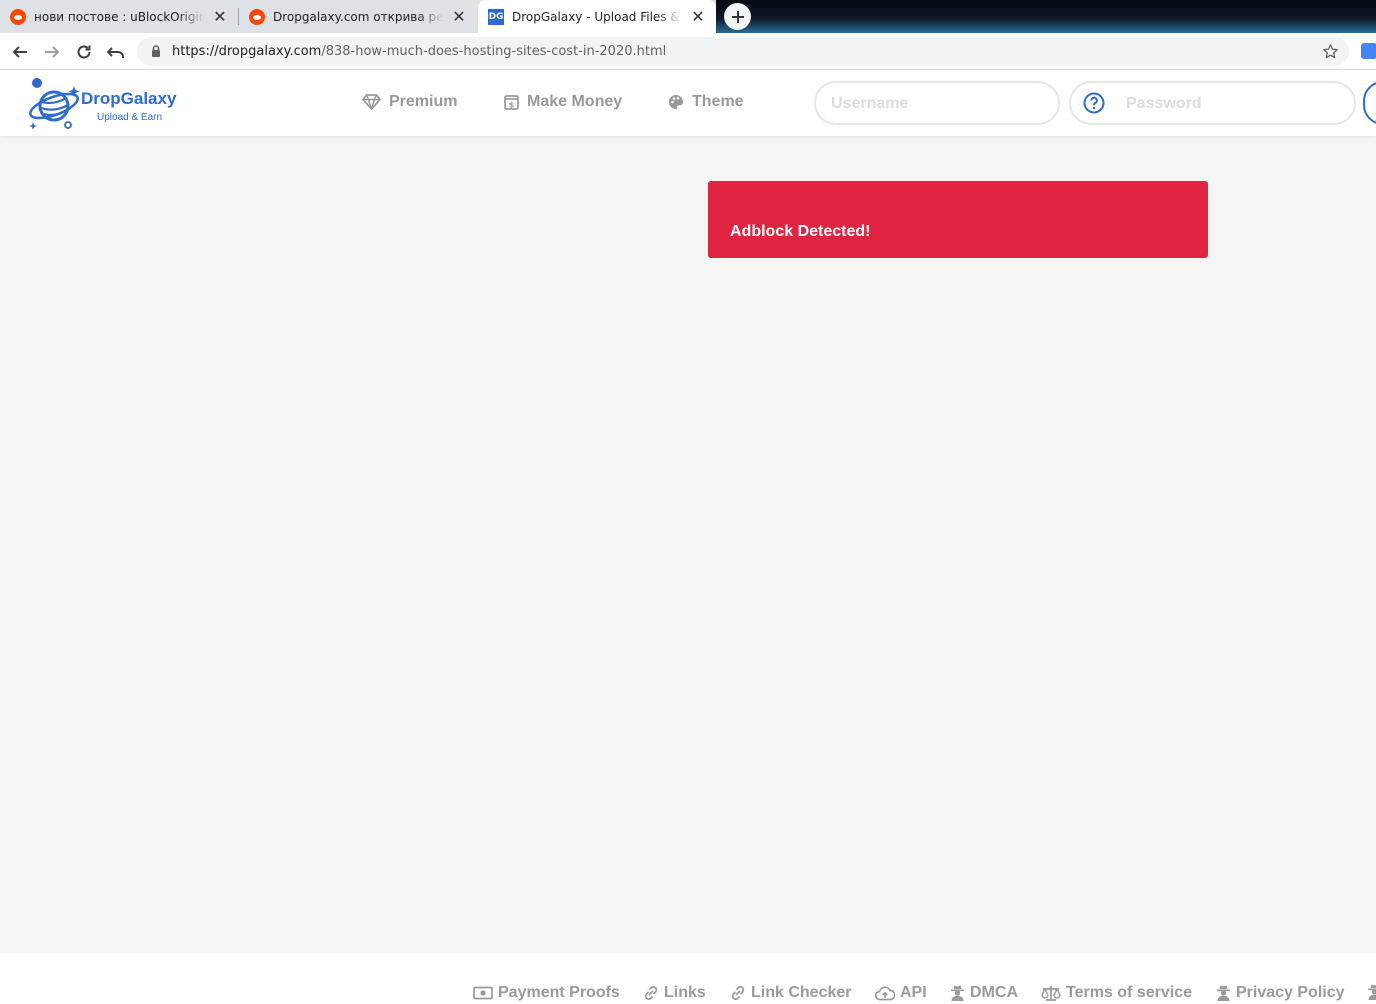 The height and width of the screenshot is (1004, 1376). Describe the element at coordinates (685, 992) in the screenshot. I see `footer-link-label: Links` at that location.